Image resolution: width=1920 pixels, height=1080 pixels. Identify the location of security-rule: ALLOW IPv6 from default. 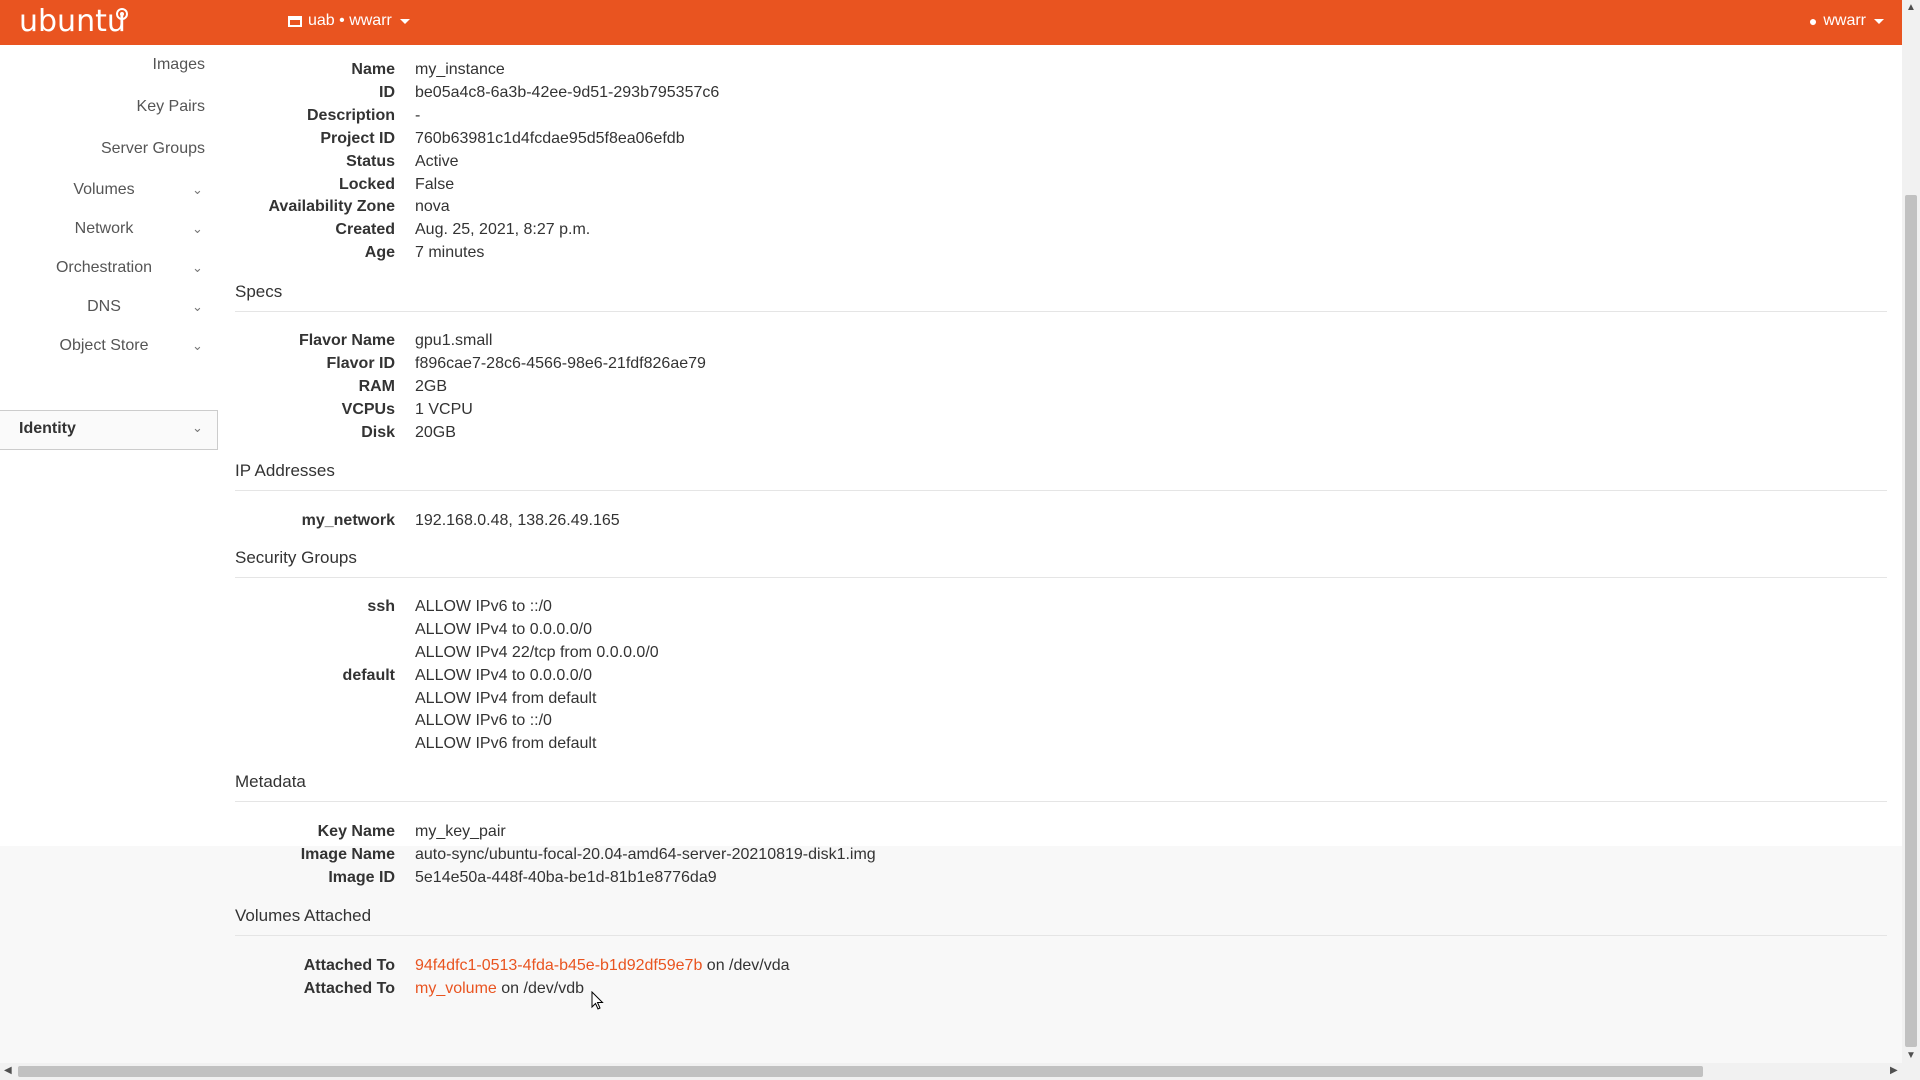
(506, 743).